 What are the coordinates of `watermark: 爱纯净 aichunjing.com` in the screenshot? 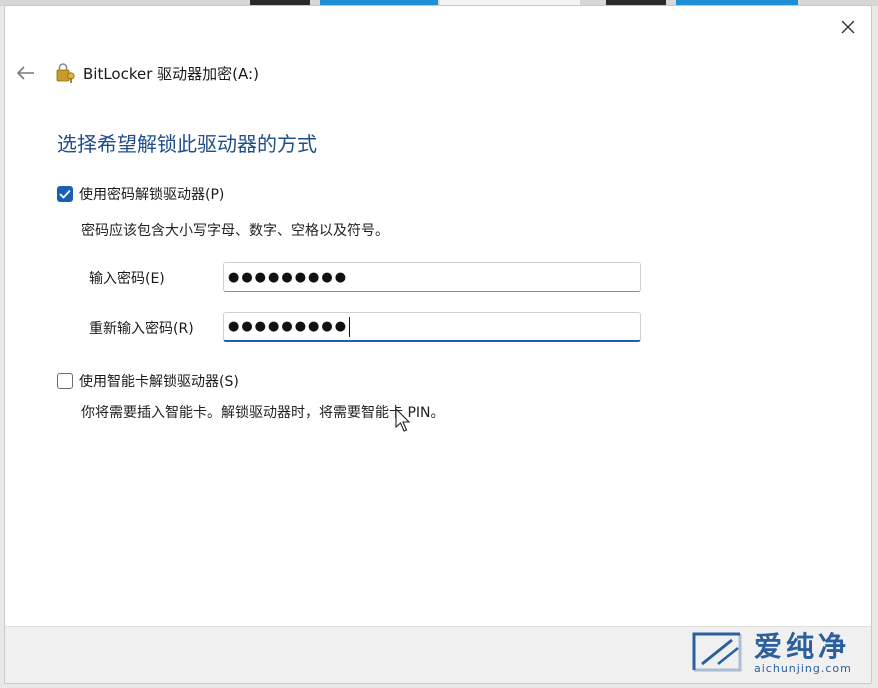 It's located at (770, 653).